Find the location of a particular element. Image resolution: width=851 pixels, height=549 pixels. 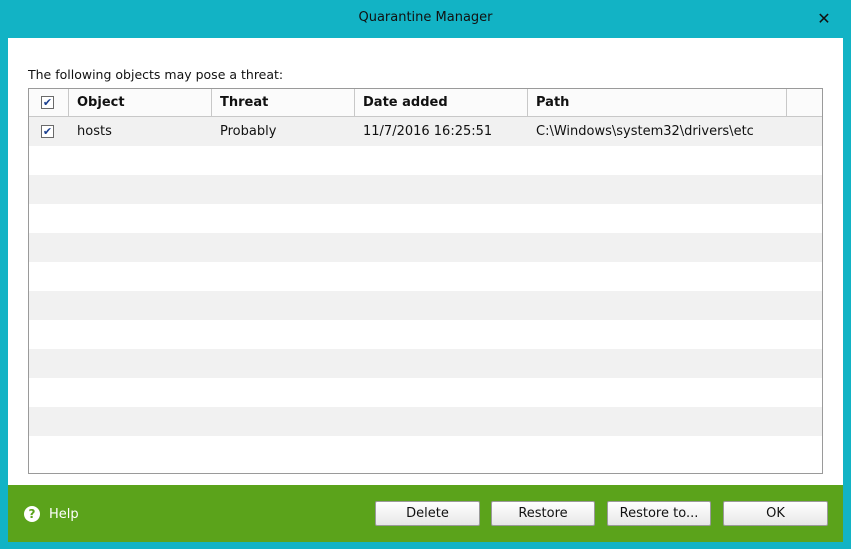

close-icon: ✕ is located at coordinates (824, 18).